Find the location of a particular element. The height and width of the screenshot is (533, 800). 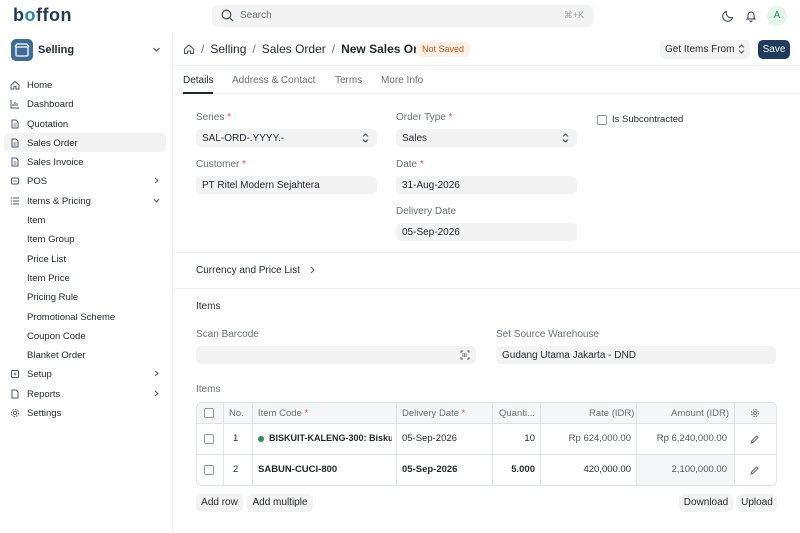

breadcrumb-doctype: Sales Order is located at coordinates (294, 49).